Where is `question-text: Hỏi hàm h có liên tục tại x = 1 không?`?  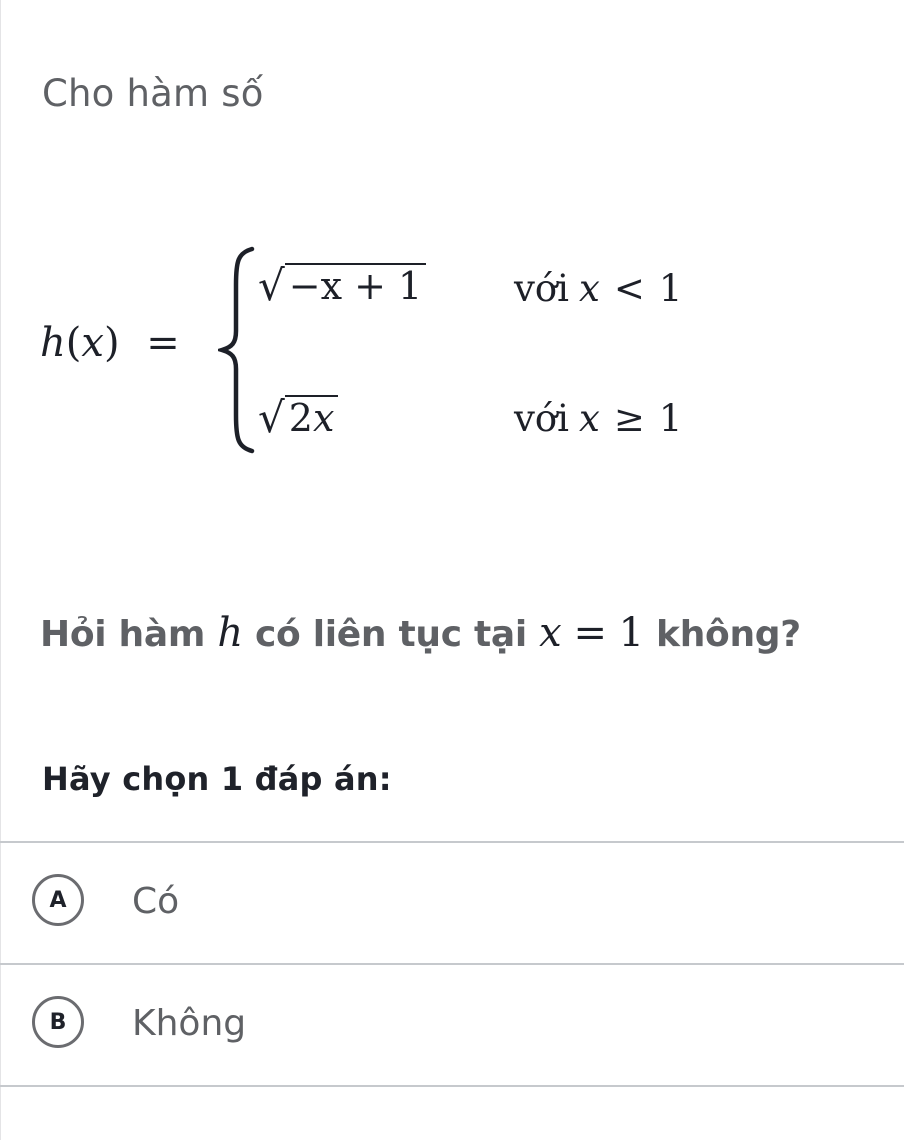 question-text: Hỏi hàm h có liên tục tại x = 1 không? is located at coordinates (420, 633).